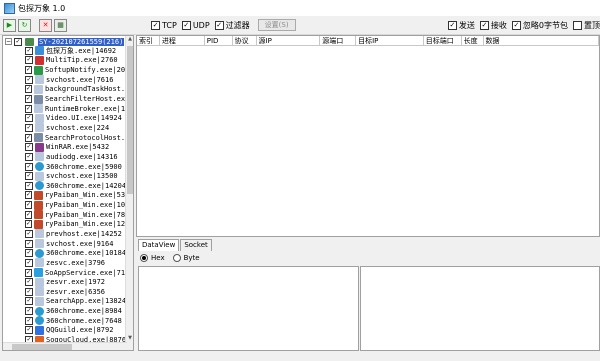 The width and height of the screenshot is (600, 361). Describe the element at coordinates (338, 40) in the screenshot. I see `column-header: 源端口` at that location.